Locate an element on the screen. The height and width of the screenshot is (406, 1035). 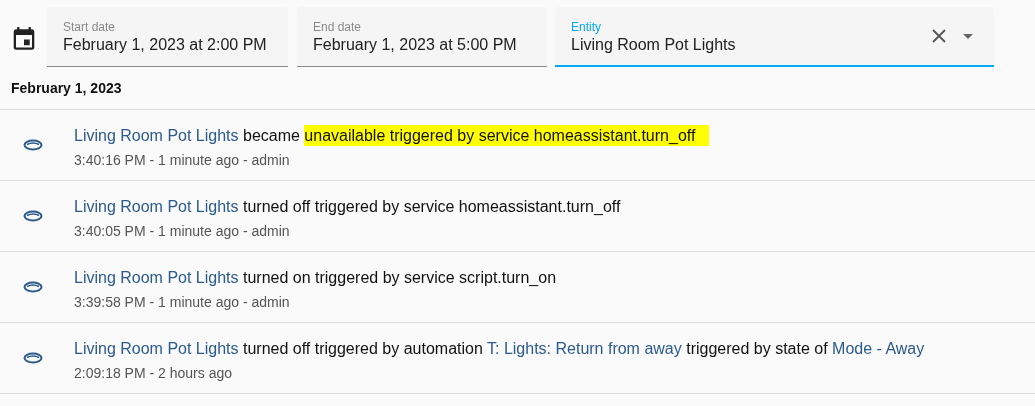
calendar-icon is located at coordinates (24, 39).